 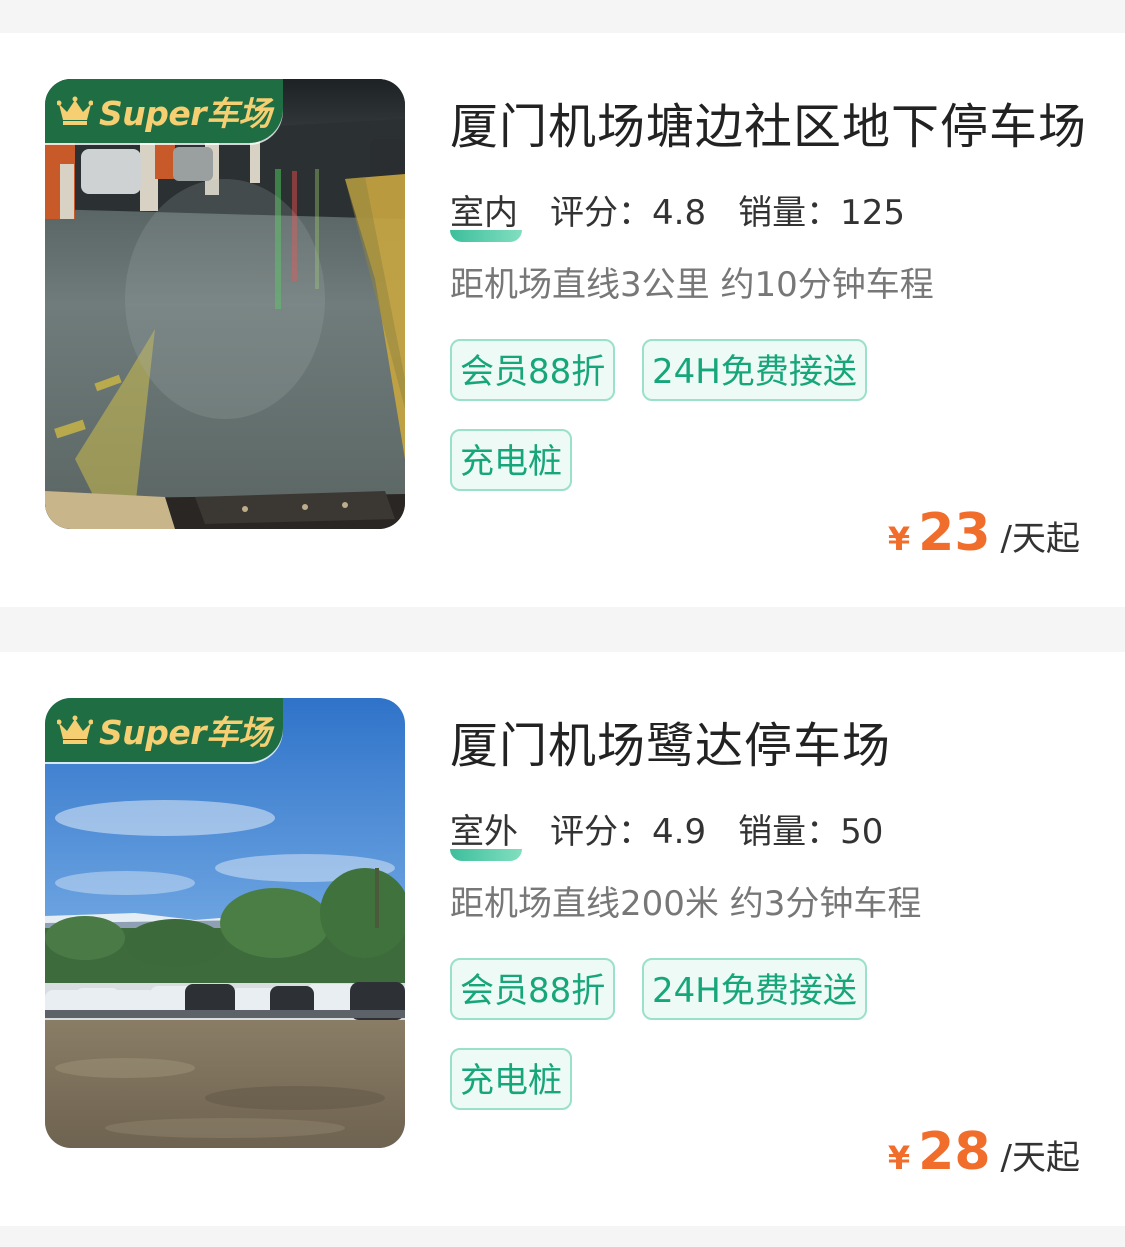 What do you see at coordinates (562, 1235) in the screenshot?
I see `bottom-spacer` at bounding box center [562, 1235].